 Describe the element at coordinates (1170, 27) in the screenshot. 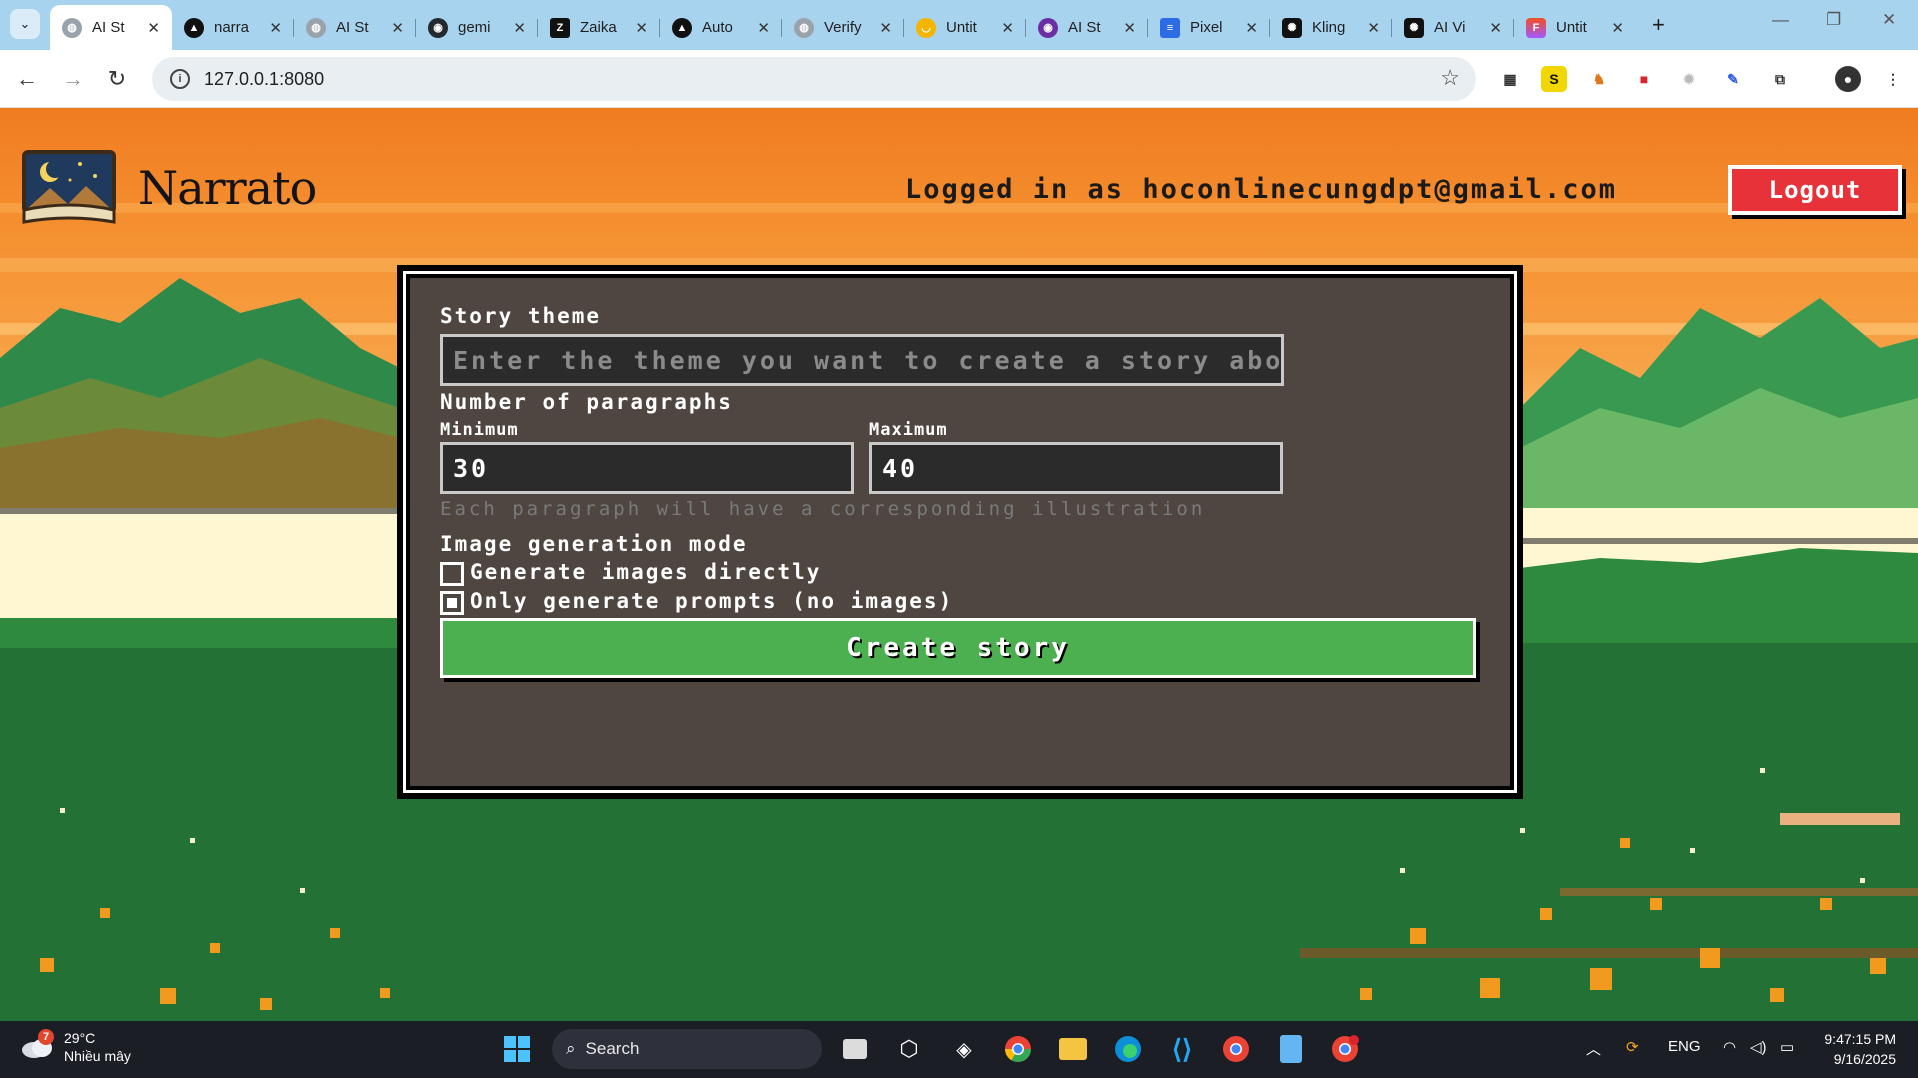

I see `document-icon: ≡` at that location.